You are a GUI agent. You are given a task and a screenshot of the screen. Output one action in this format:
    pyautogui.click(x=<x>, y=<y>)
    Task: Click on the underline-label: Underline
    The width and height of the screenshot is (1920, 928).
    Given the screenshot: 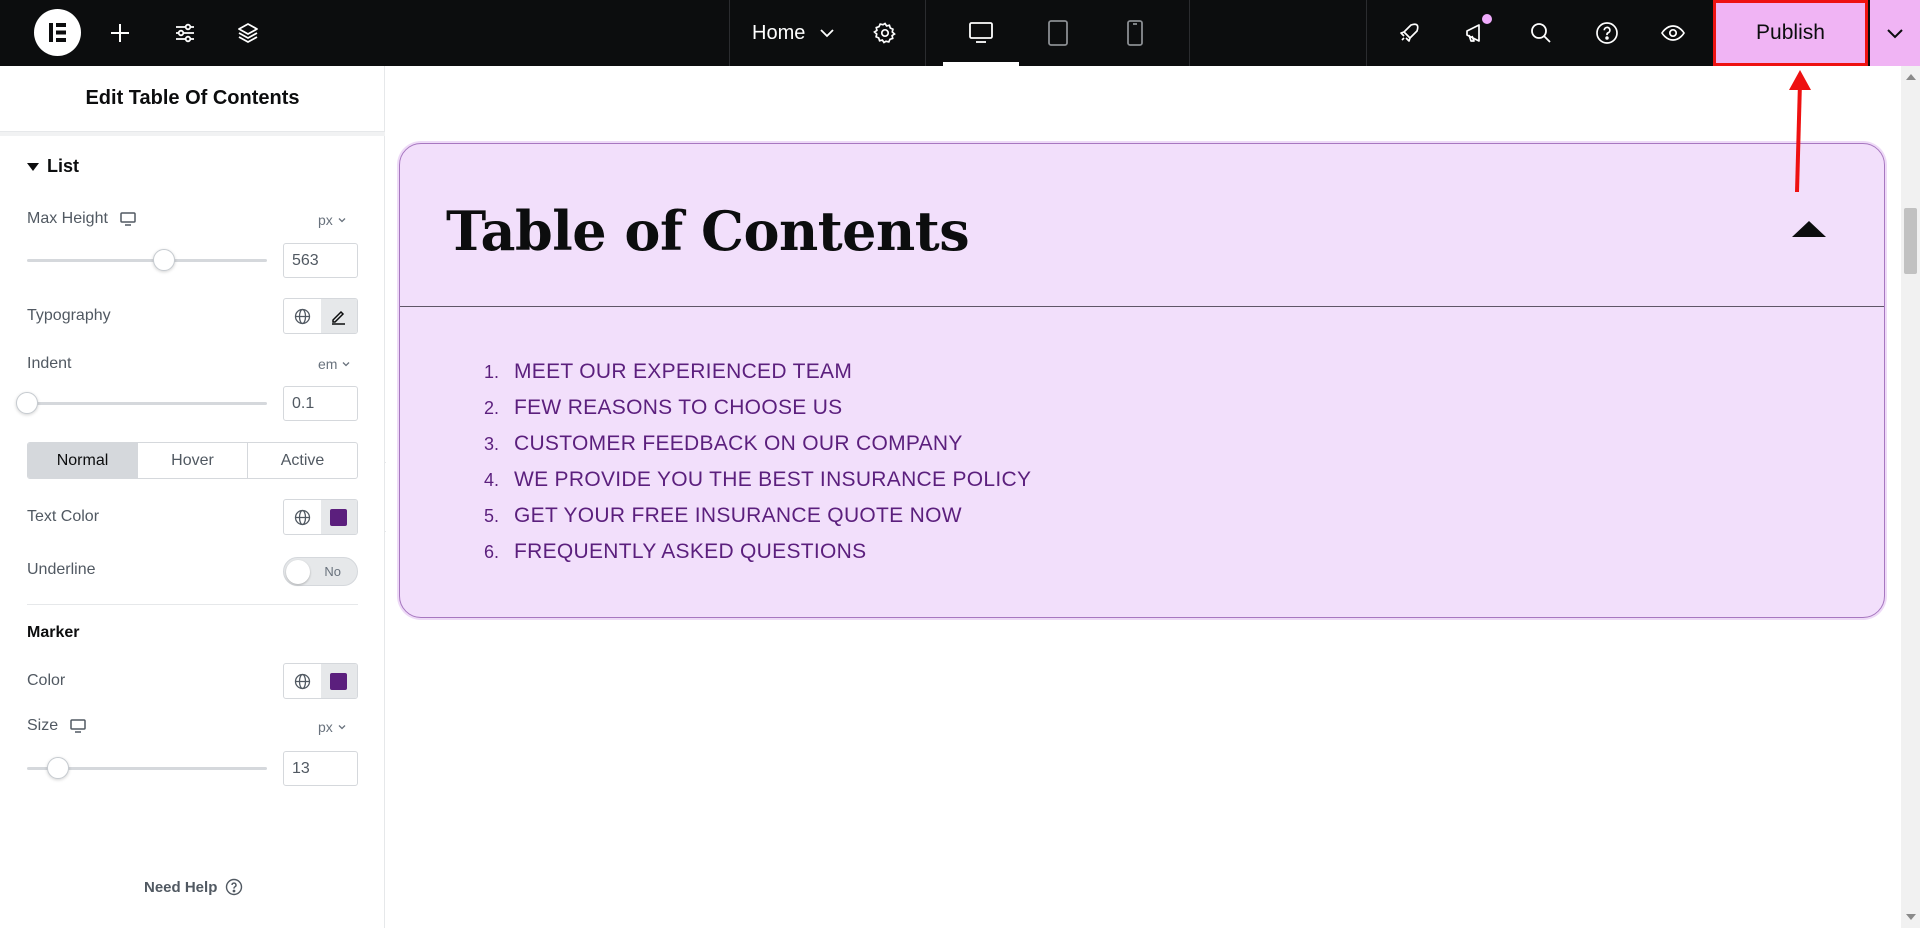 What is the action you would take?
    pyautogui.click(x=61, y=569)
    